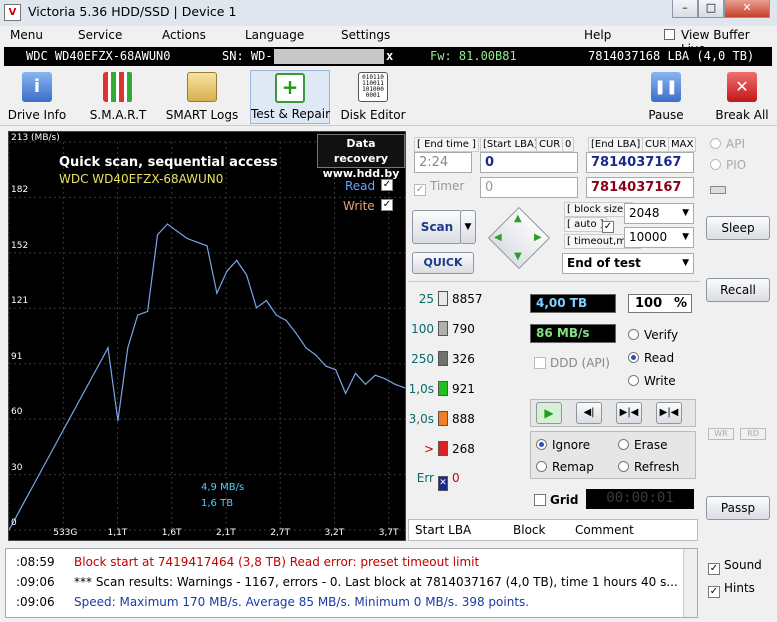 The width and height of the screenshot is (777, 622). What do you see at coordinates (37, 97) in the screenshot?
I see `drive-info-button: i Drive Info` at bounding box center [37, 97].